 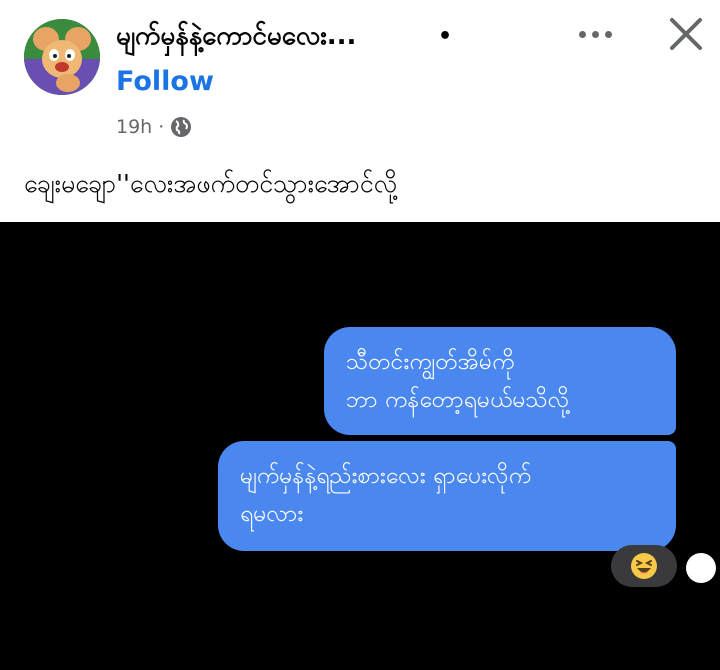 I want to click on follow-button: Follow, so click(x=165, y=81).